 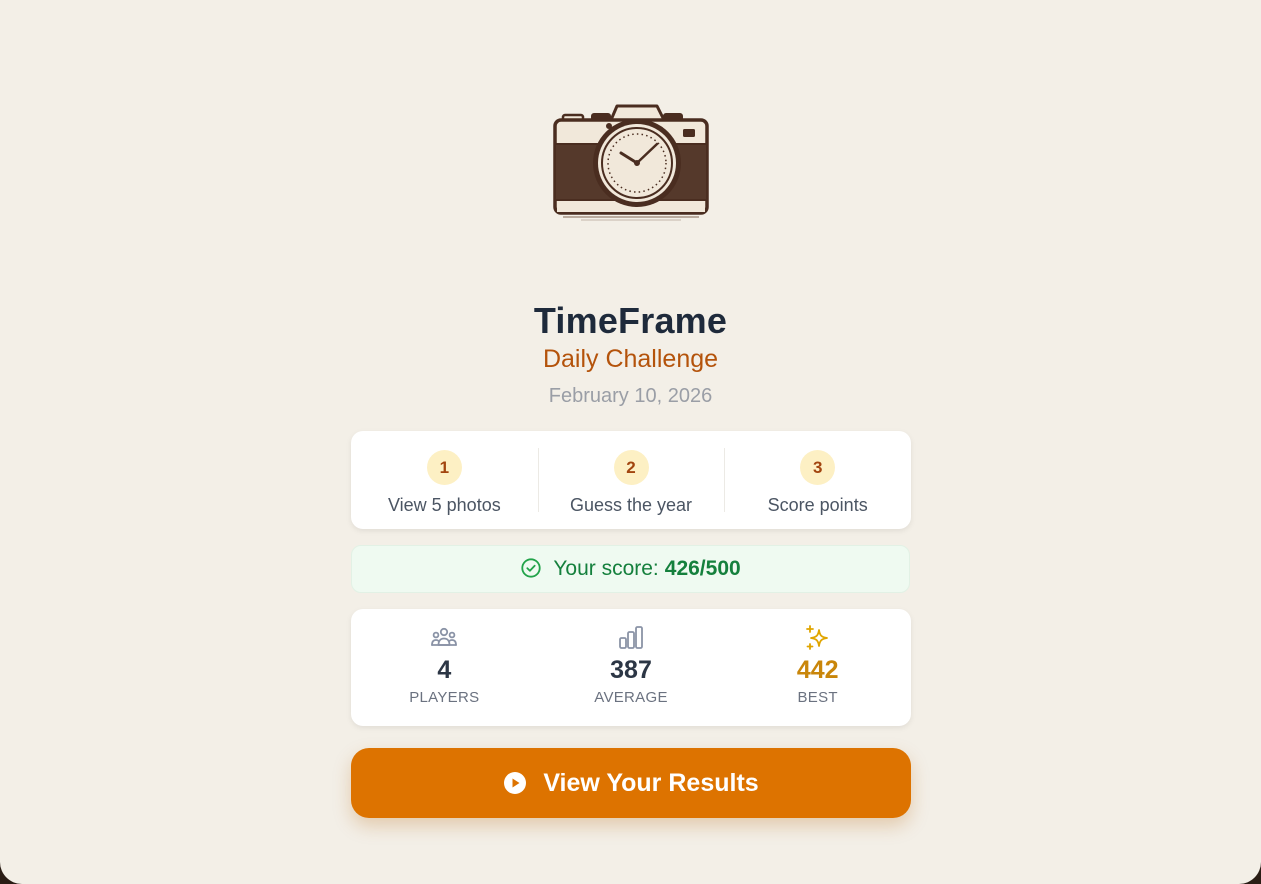 I want to click on step-label: Guess the year, so click(x=631, y=505).